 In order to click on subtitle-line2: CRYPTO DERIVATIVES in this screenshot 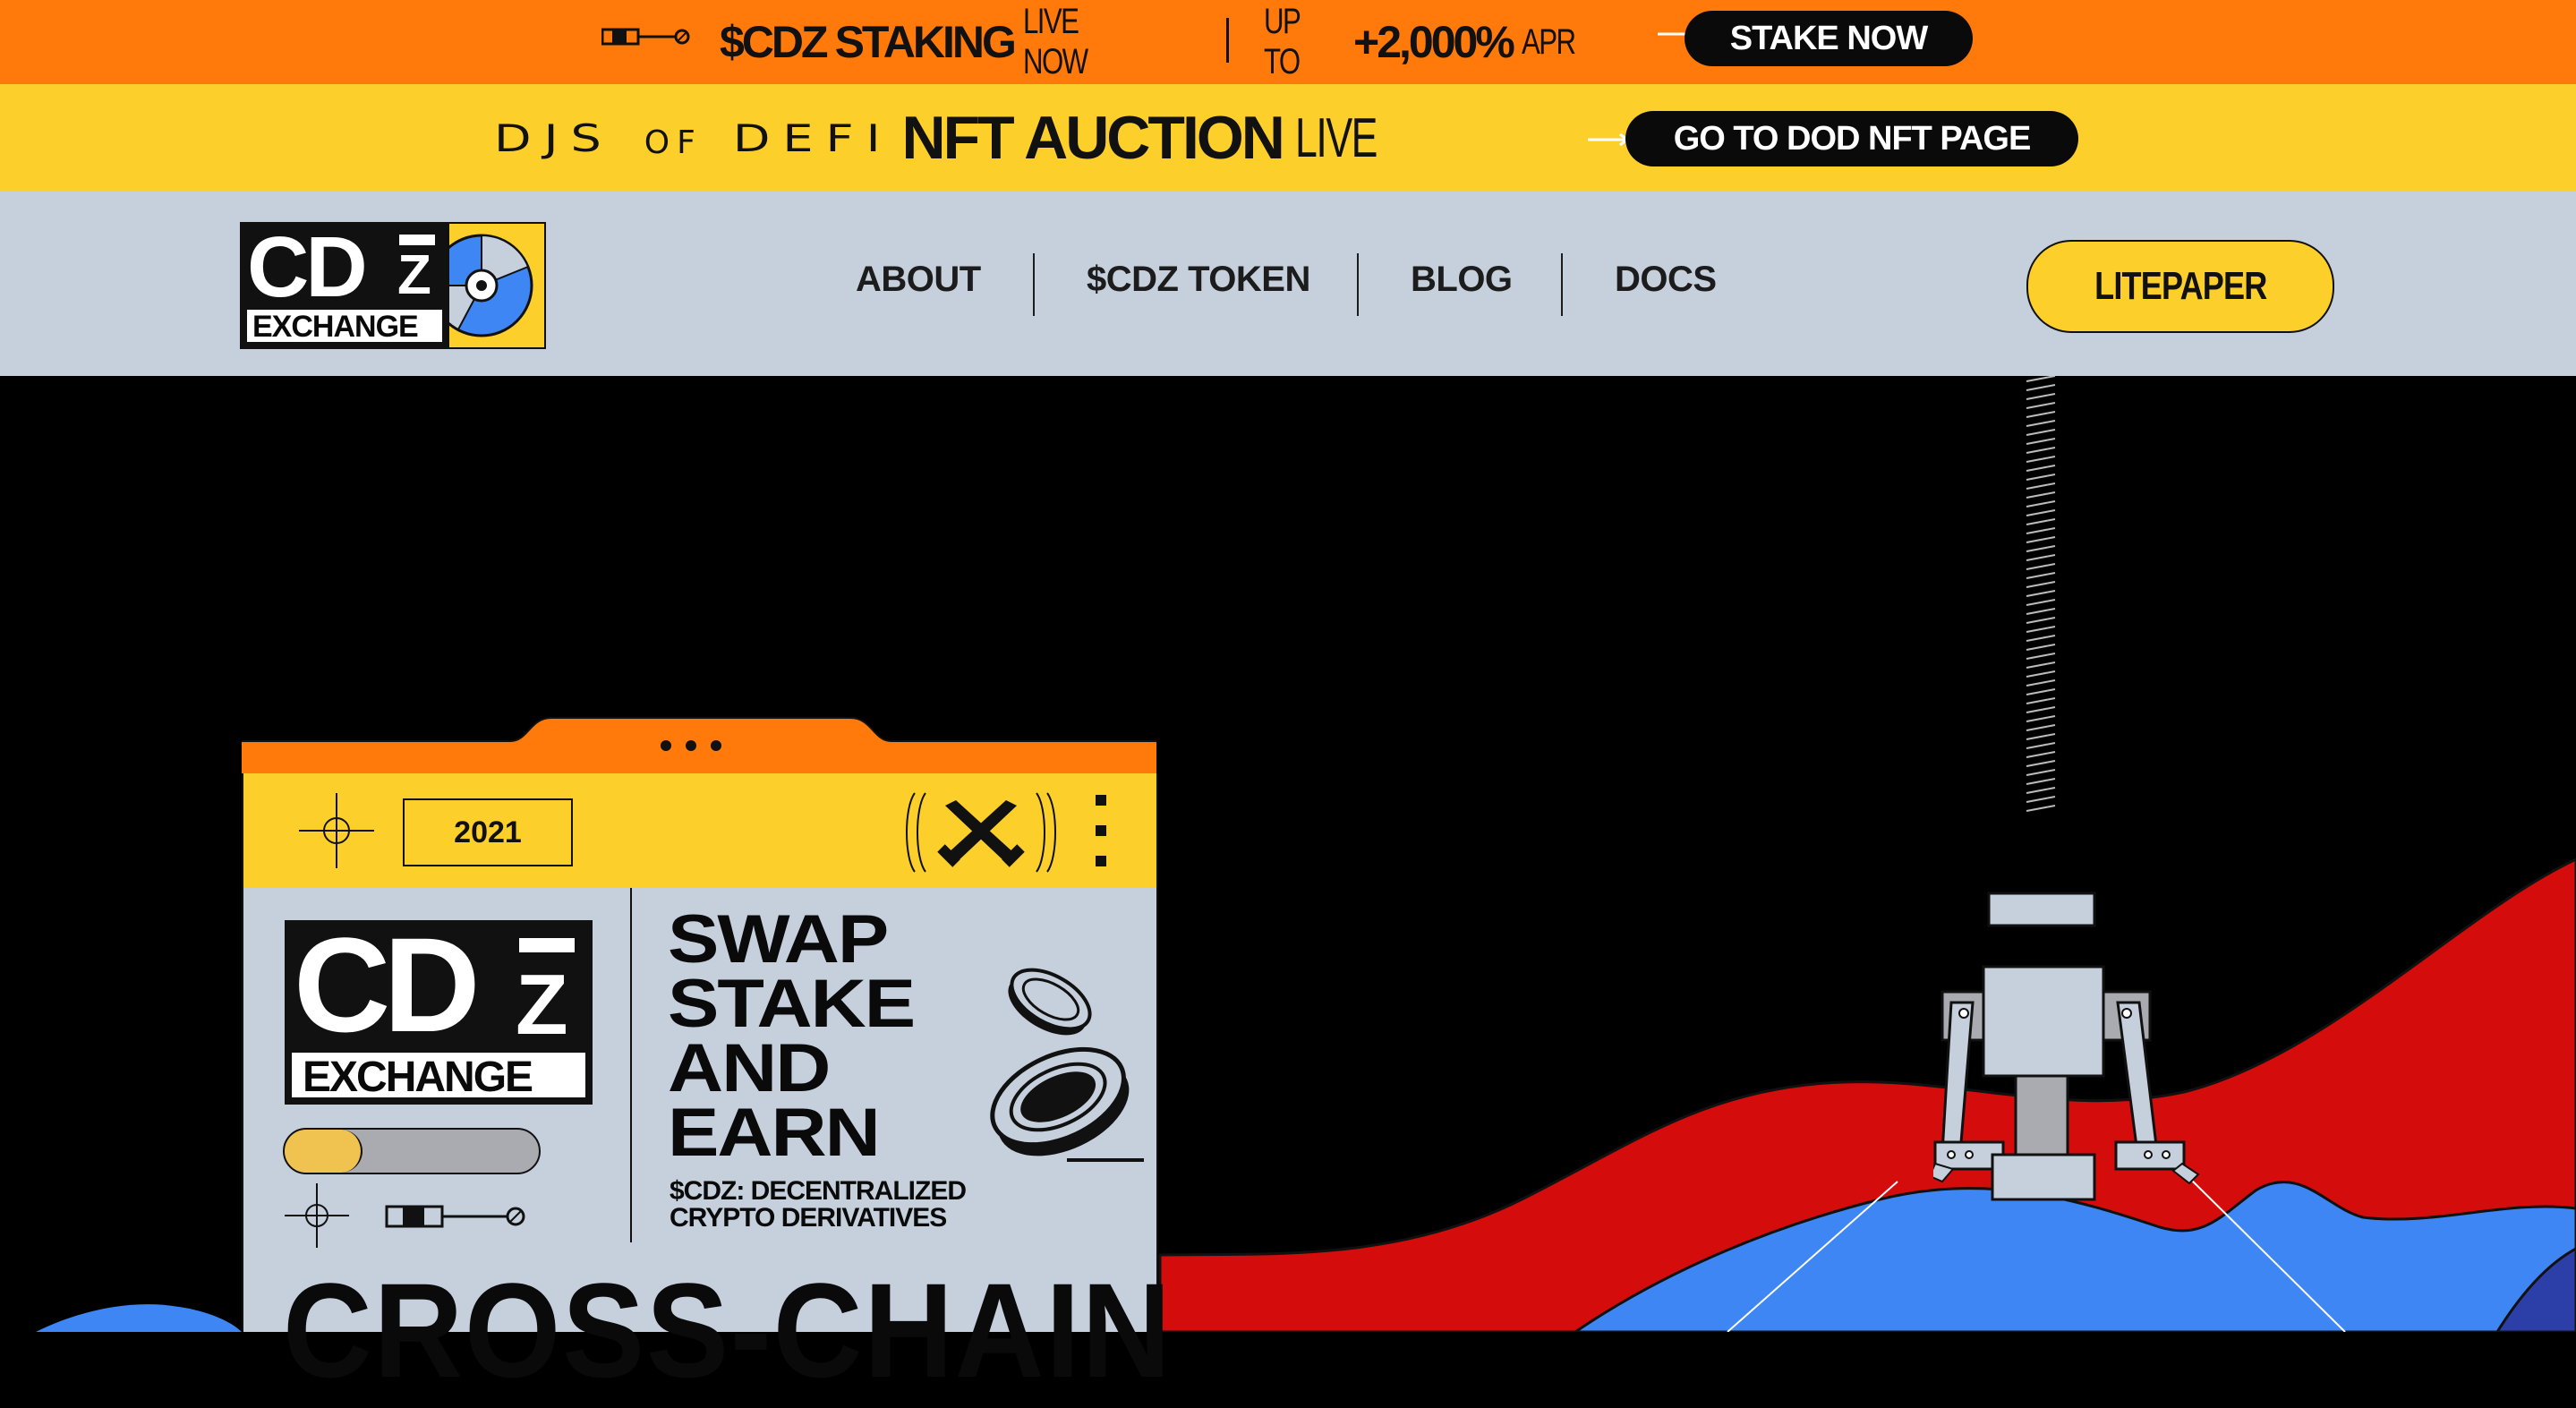, I will do `click(808, 1218)`.